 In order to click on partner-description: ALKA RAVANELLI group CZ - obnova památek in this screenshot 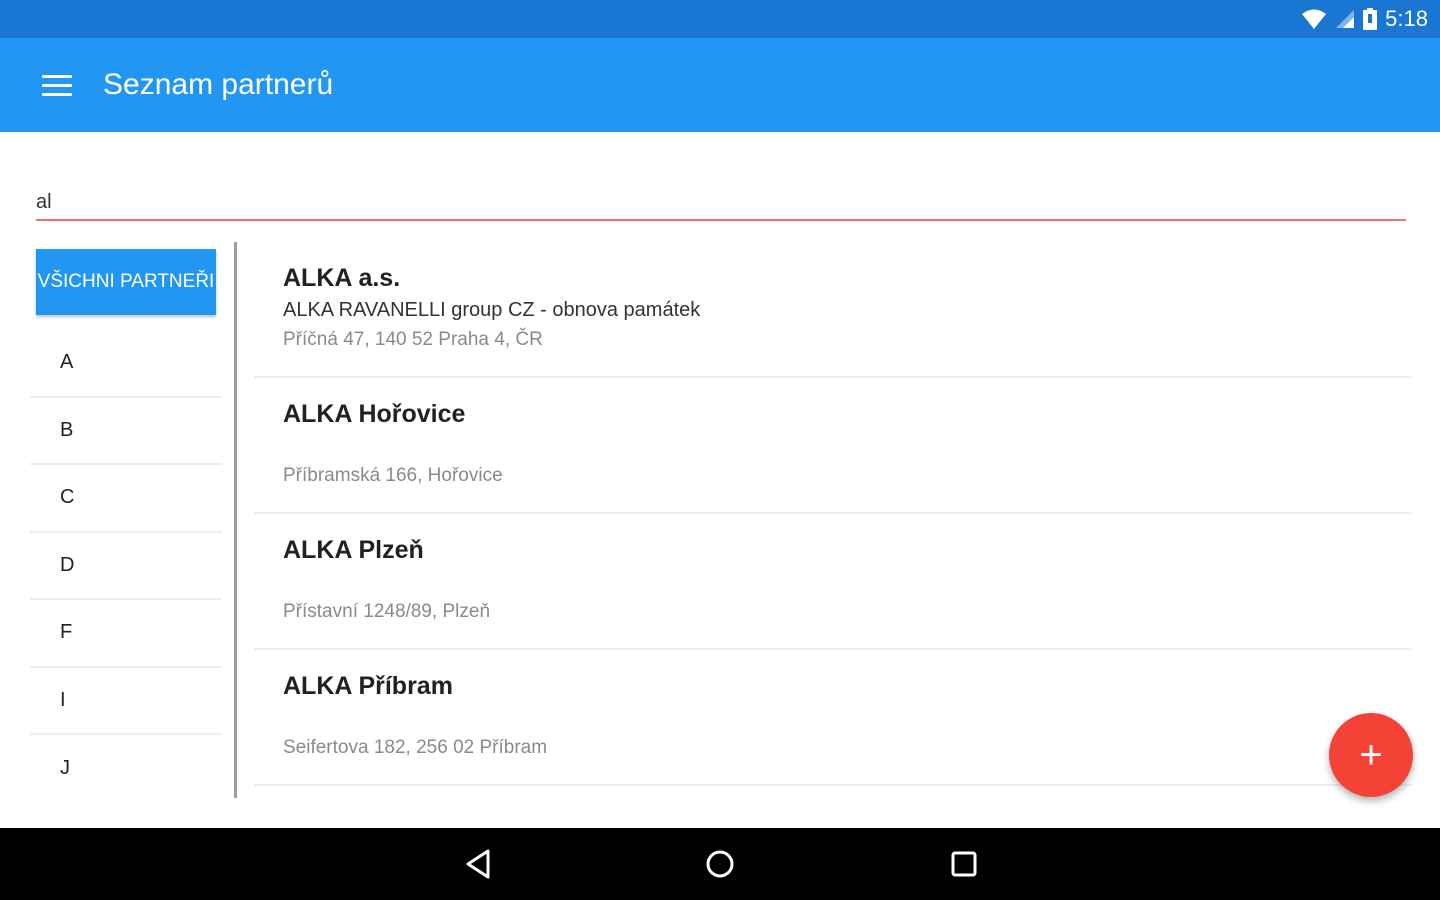, I will do `click(492, 310)`.